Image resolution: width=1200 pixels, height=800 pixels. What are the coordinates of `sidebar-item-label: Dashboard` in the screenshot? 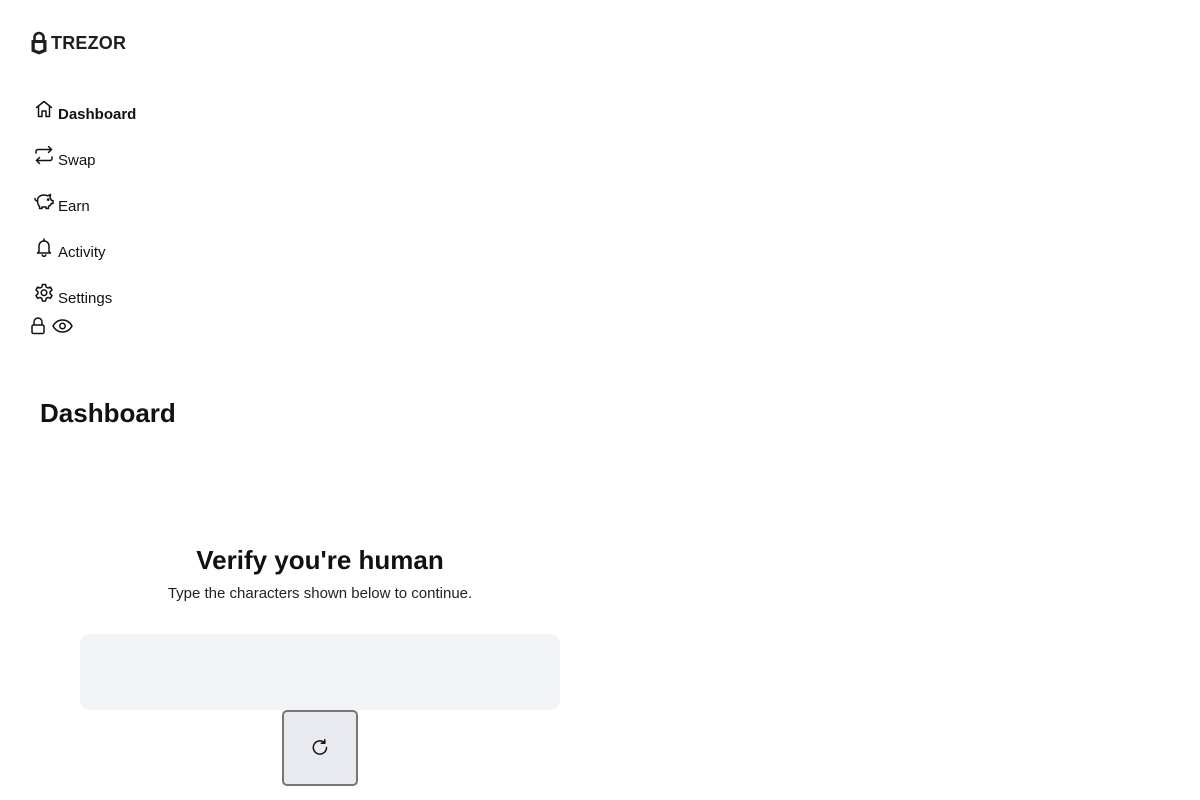 It's located at (97, 114).